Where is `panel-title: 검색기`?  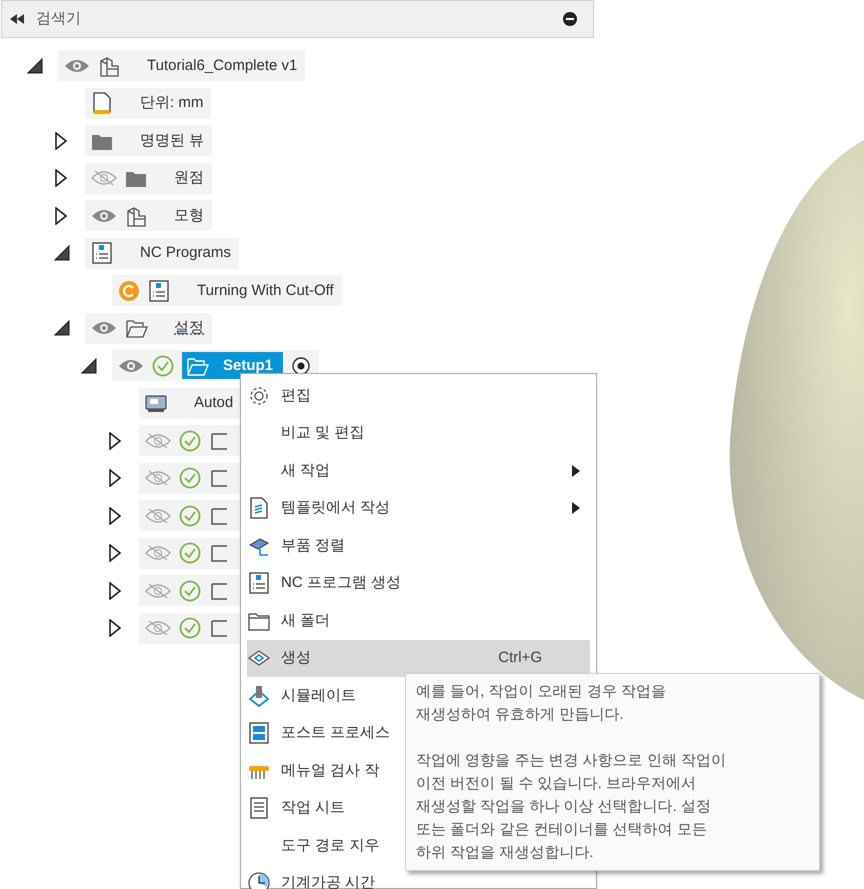
panel-title: 검색기 is located at coordinates (58, 18).